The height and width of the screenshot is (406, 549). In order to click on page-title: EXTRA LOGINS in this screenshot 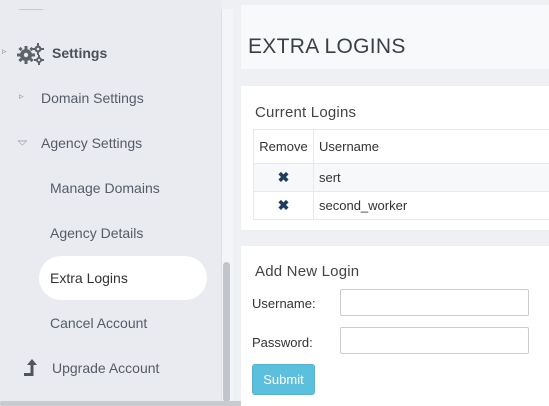, I will do `click(327, 46)`.